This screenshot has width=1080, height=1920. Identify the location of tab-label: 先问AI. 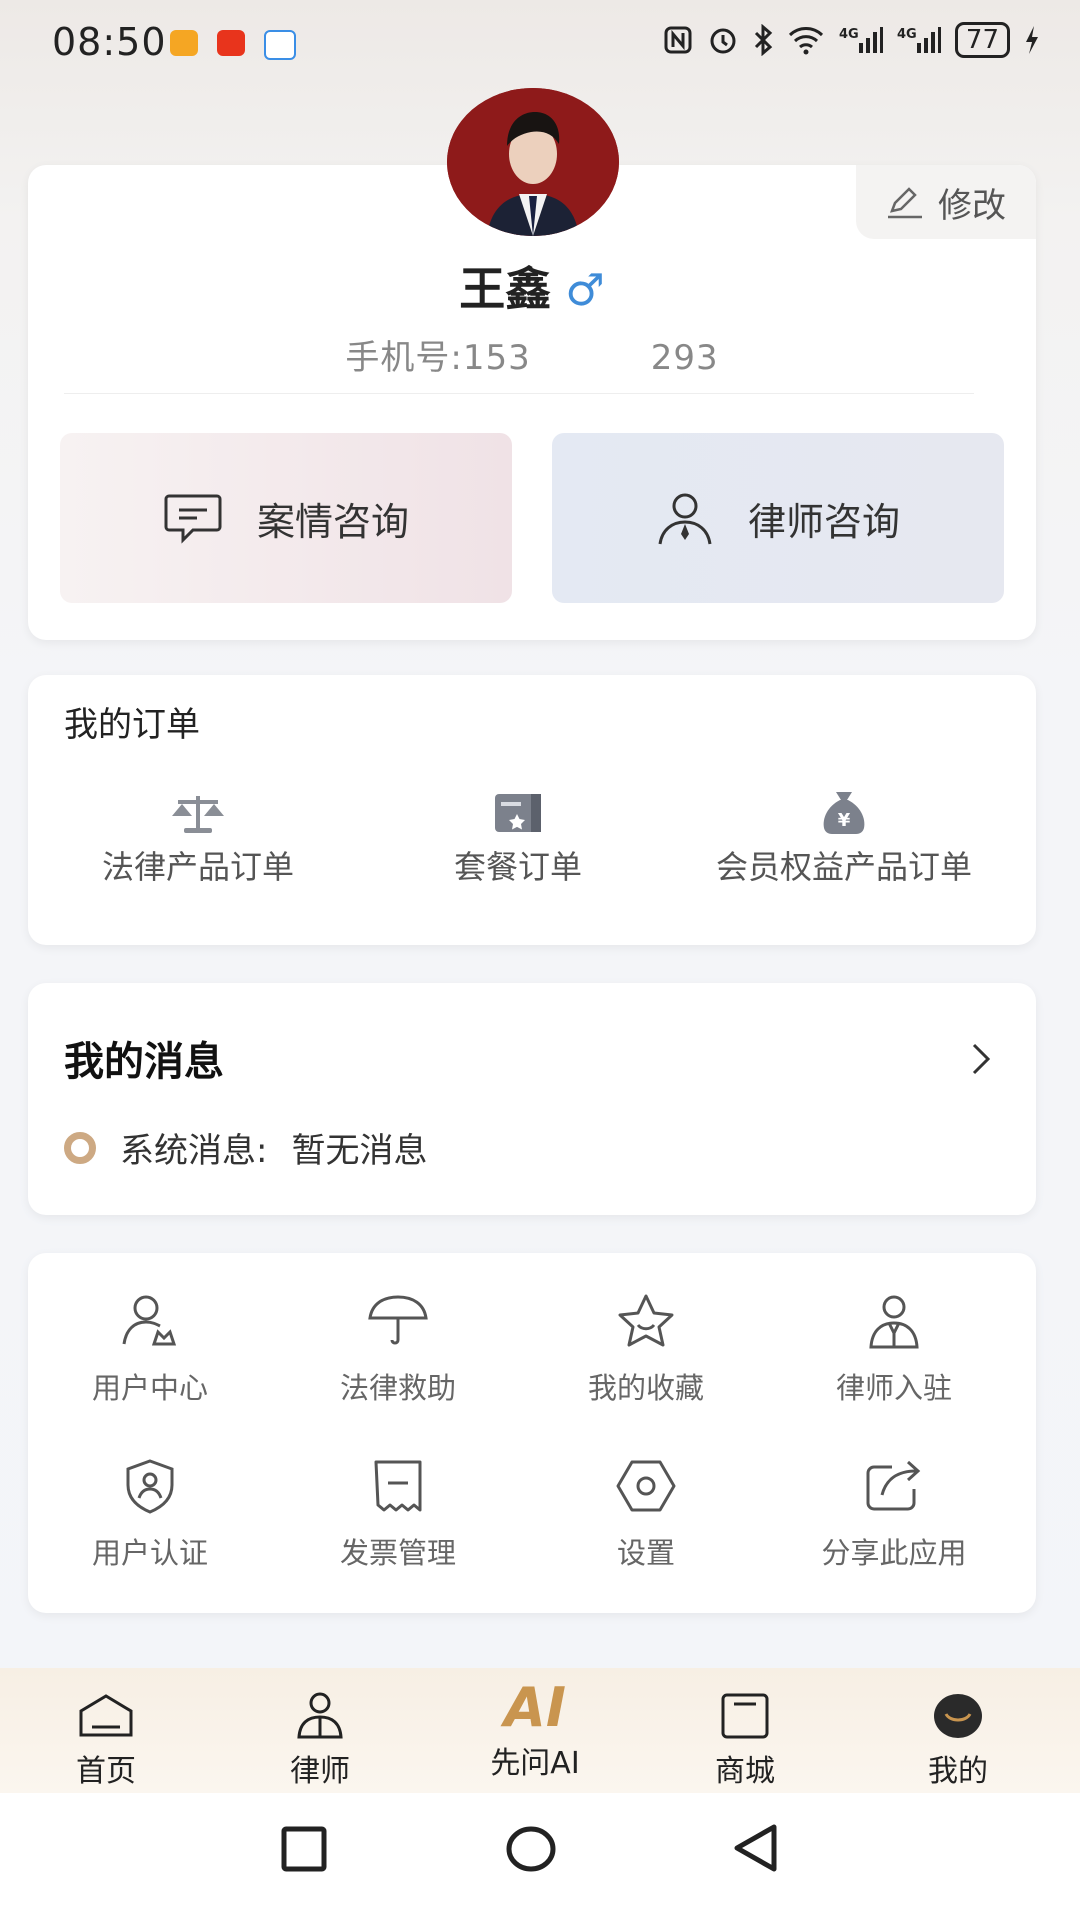
(535, 1763).